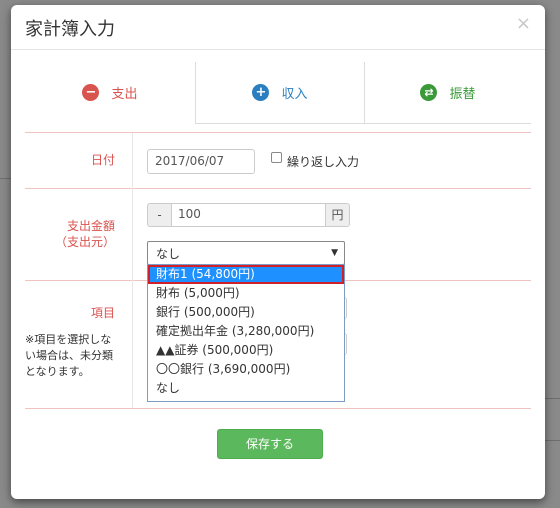  What do you see at coordinates (124, 94) in the screenshot?
I see `tab-expense-label: 支出` at bounding box center [124, 94].